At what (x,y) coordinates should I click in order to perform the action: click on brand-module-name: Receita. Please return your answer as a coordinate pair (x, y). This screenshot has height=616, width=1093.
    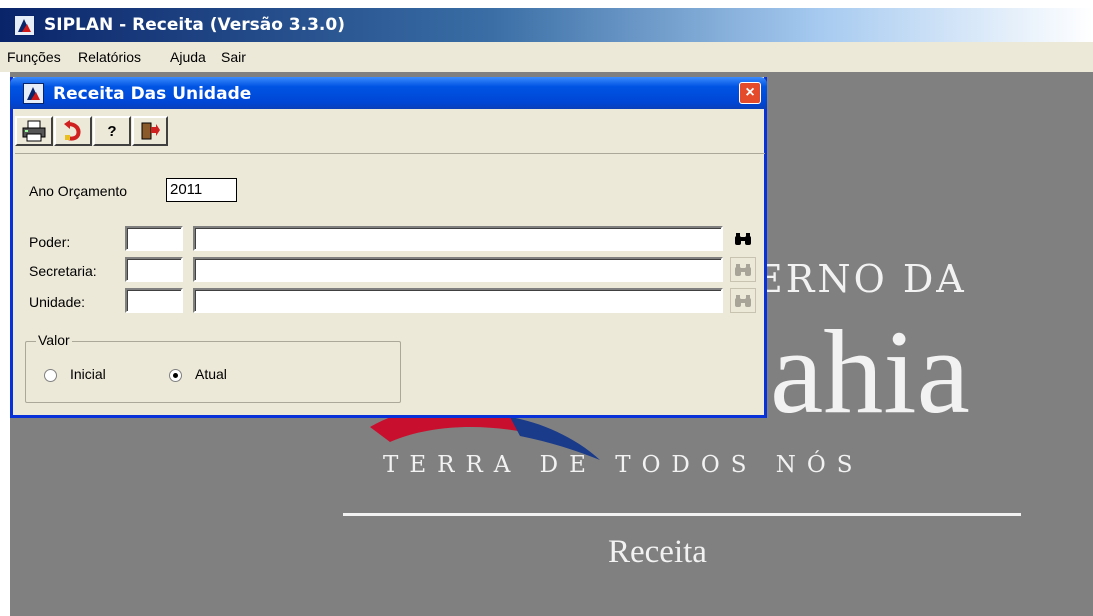
    Looking at the image, I should click on (657, 552).